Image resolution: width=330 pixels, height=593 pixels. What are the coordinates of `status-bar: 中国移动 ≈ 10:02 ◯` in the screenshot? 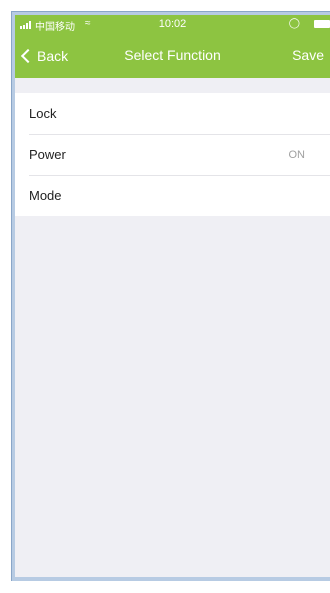 It's located at (172, 25).